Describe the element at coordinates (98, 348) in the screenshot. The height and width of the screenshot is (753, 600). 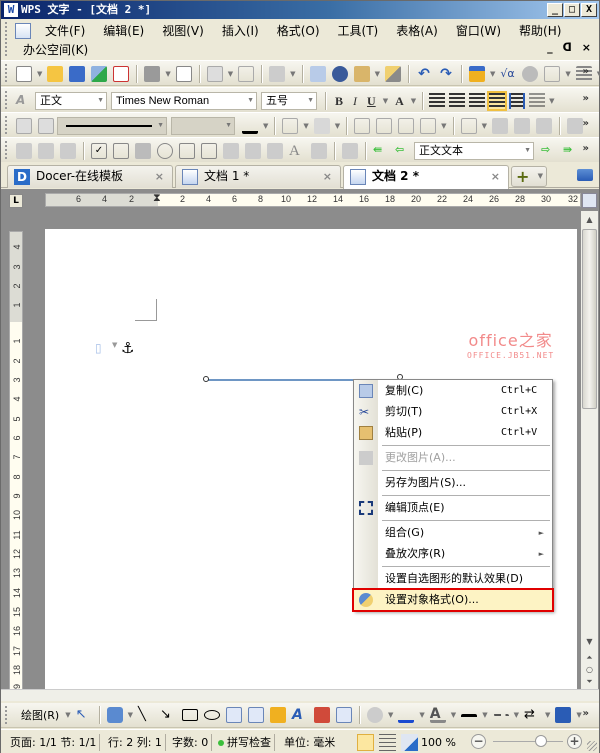
I see `paste-options-icon: ▯` at that location.